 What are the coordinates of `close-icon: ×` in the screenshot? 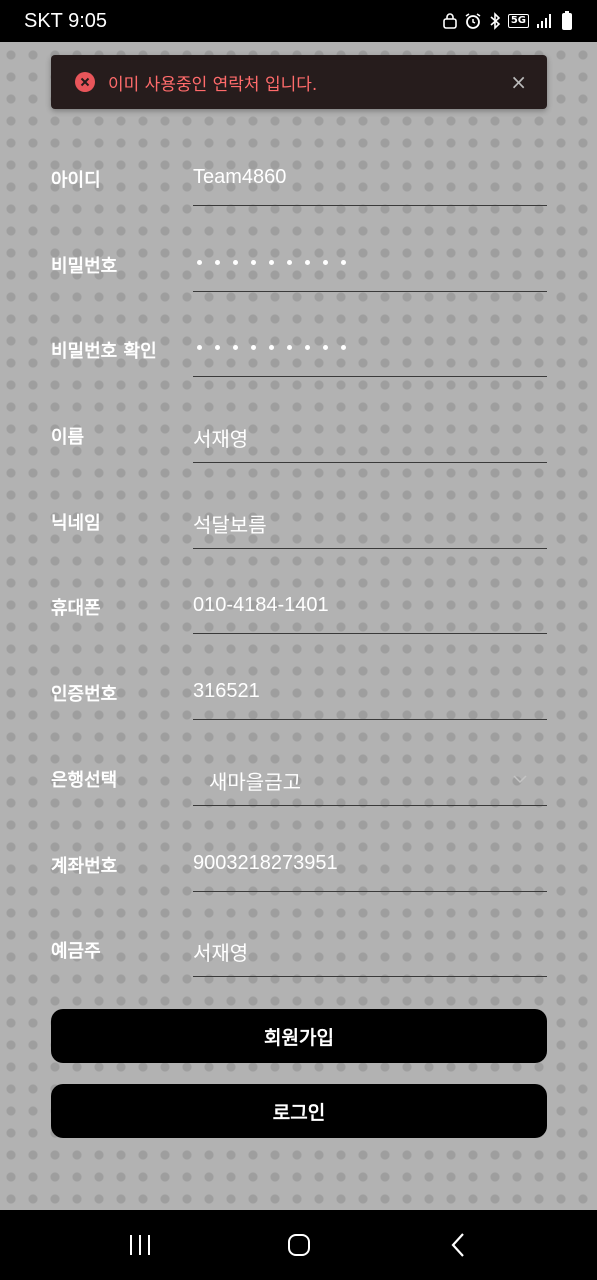 It's located at (518, 82).